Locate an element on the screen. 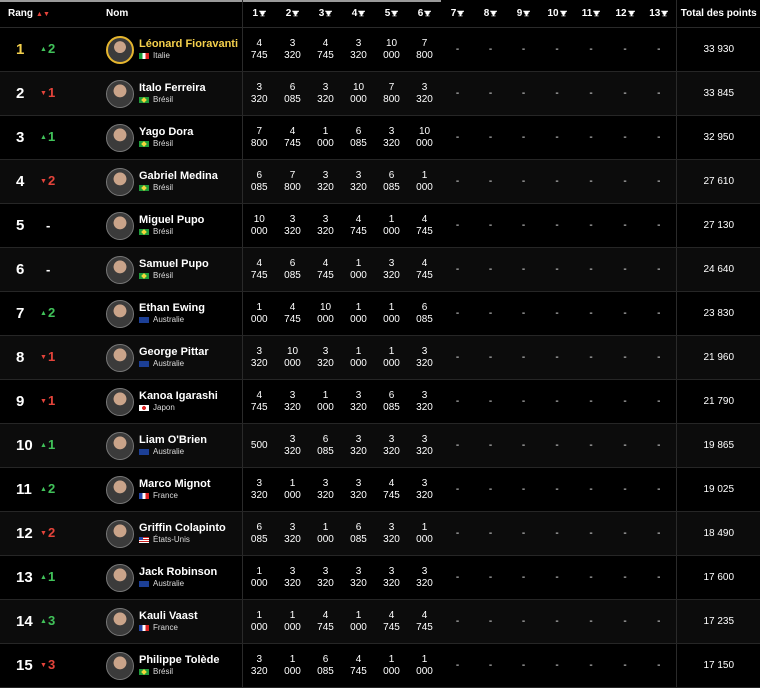 This screenshot has width=760, height=688. event-header-2: 2 is located at coordinates (292, 14).